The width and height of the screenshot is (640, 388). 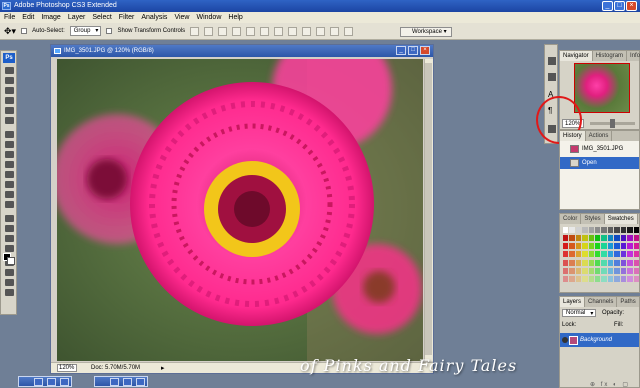 What do you see at coordinates (614, 384) in the screenshot?
I see `layer-footer-icons: ⊕ fx ◐ ▢ ▣ 🗑` at bounding box center [614, 384].